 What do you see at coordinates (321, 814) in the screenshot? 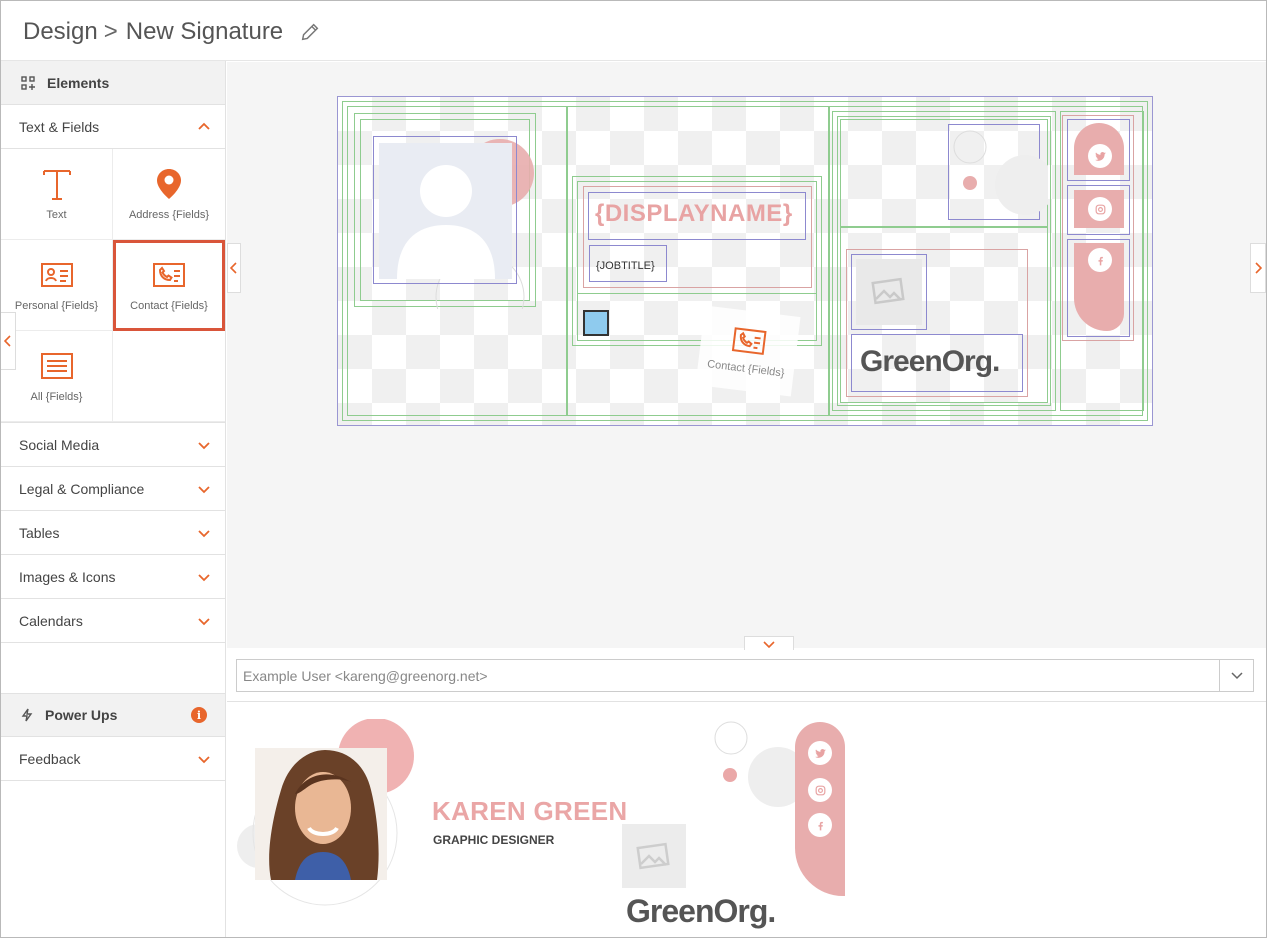
I see `avatar` at bounding box center [321, 814].